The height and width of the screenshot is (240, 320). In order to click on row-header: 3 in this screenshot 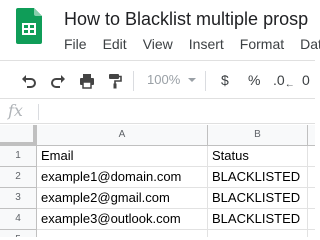, I will do `click(18, 198)`.